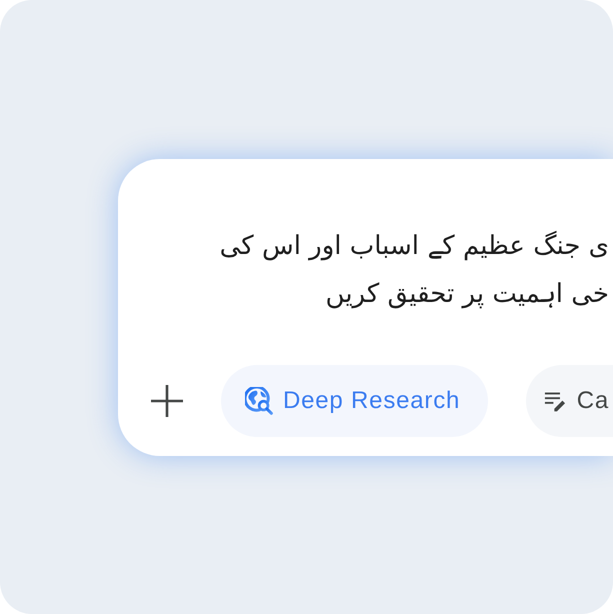 This screenshot has height=614, width=613. I want to click on plus-icon, so click(167, 401).